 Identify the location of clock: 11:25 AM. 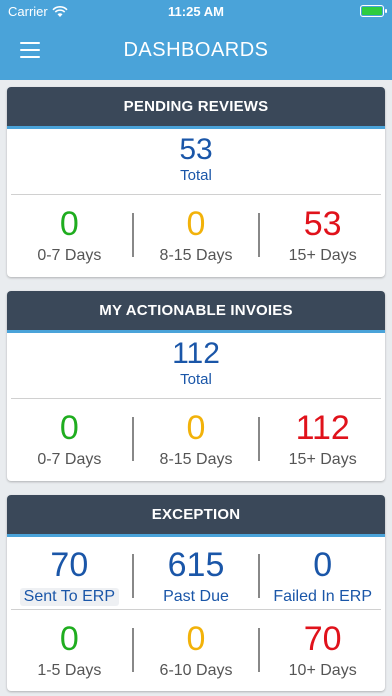
(196, 11).